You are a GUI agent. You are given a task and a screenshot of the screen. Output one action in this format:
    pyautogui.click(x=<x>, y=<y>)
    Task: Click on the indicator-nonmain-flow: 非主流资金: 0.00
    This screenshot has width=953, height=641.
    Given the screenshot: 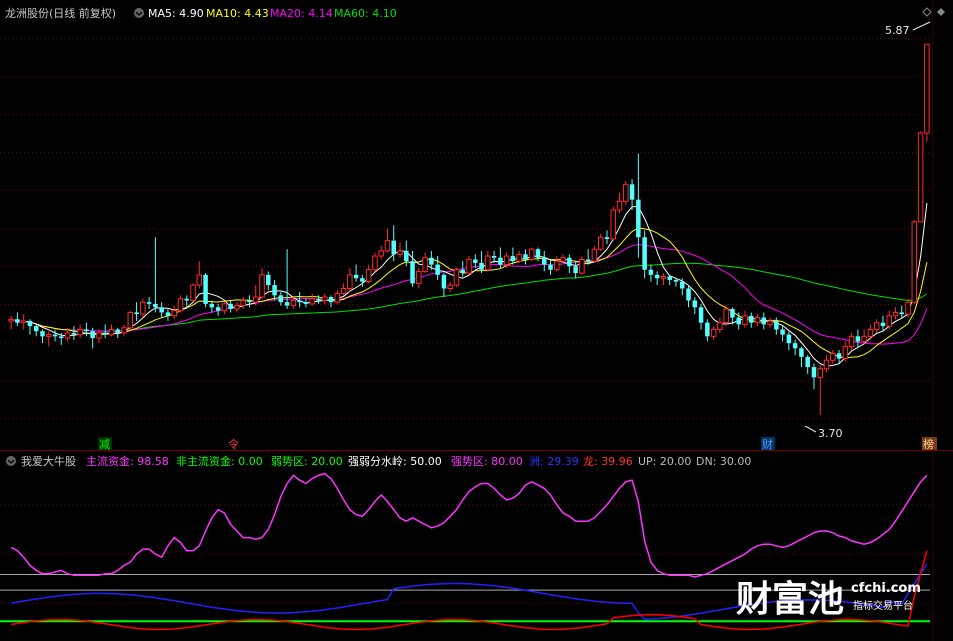 What is the action you would take?
    pyautogui.click(x=219, y=461)
    